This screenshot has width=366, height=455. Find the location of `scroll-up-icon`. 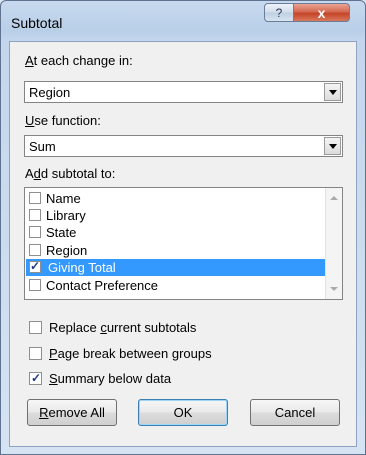

scroll-up-icon is located at coordinates (334, 198).